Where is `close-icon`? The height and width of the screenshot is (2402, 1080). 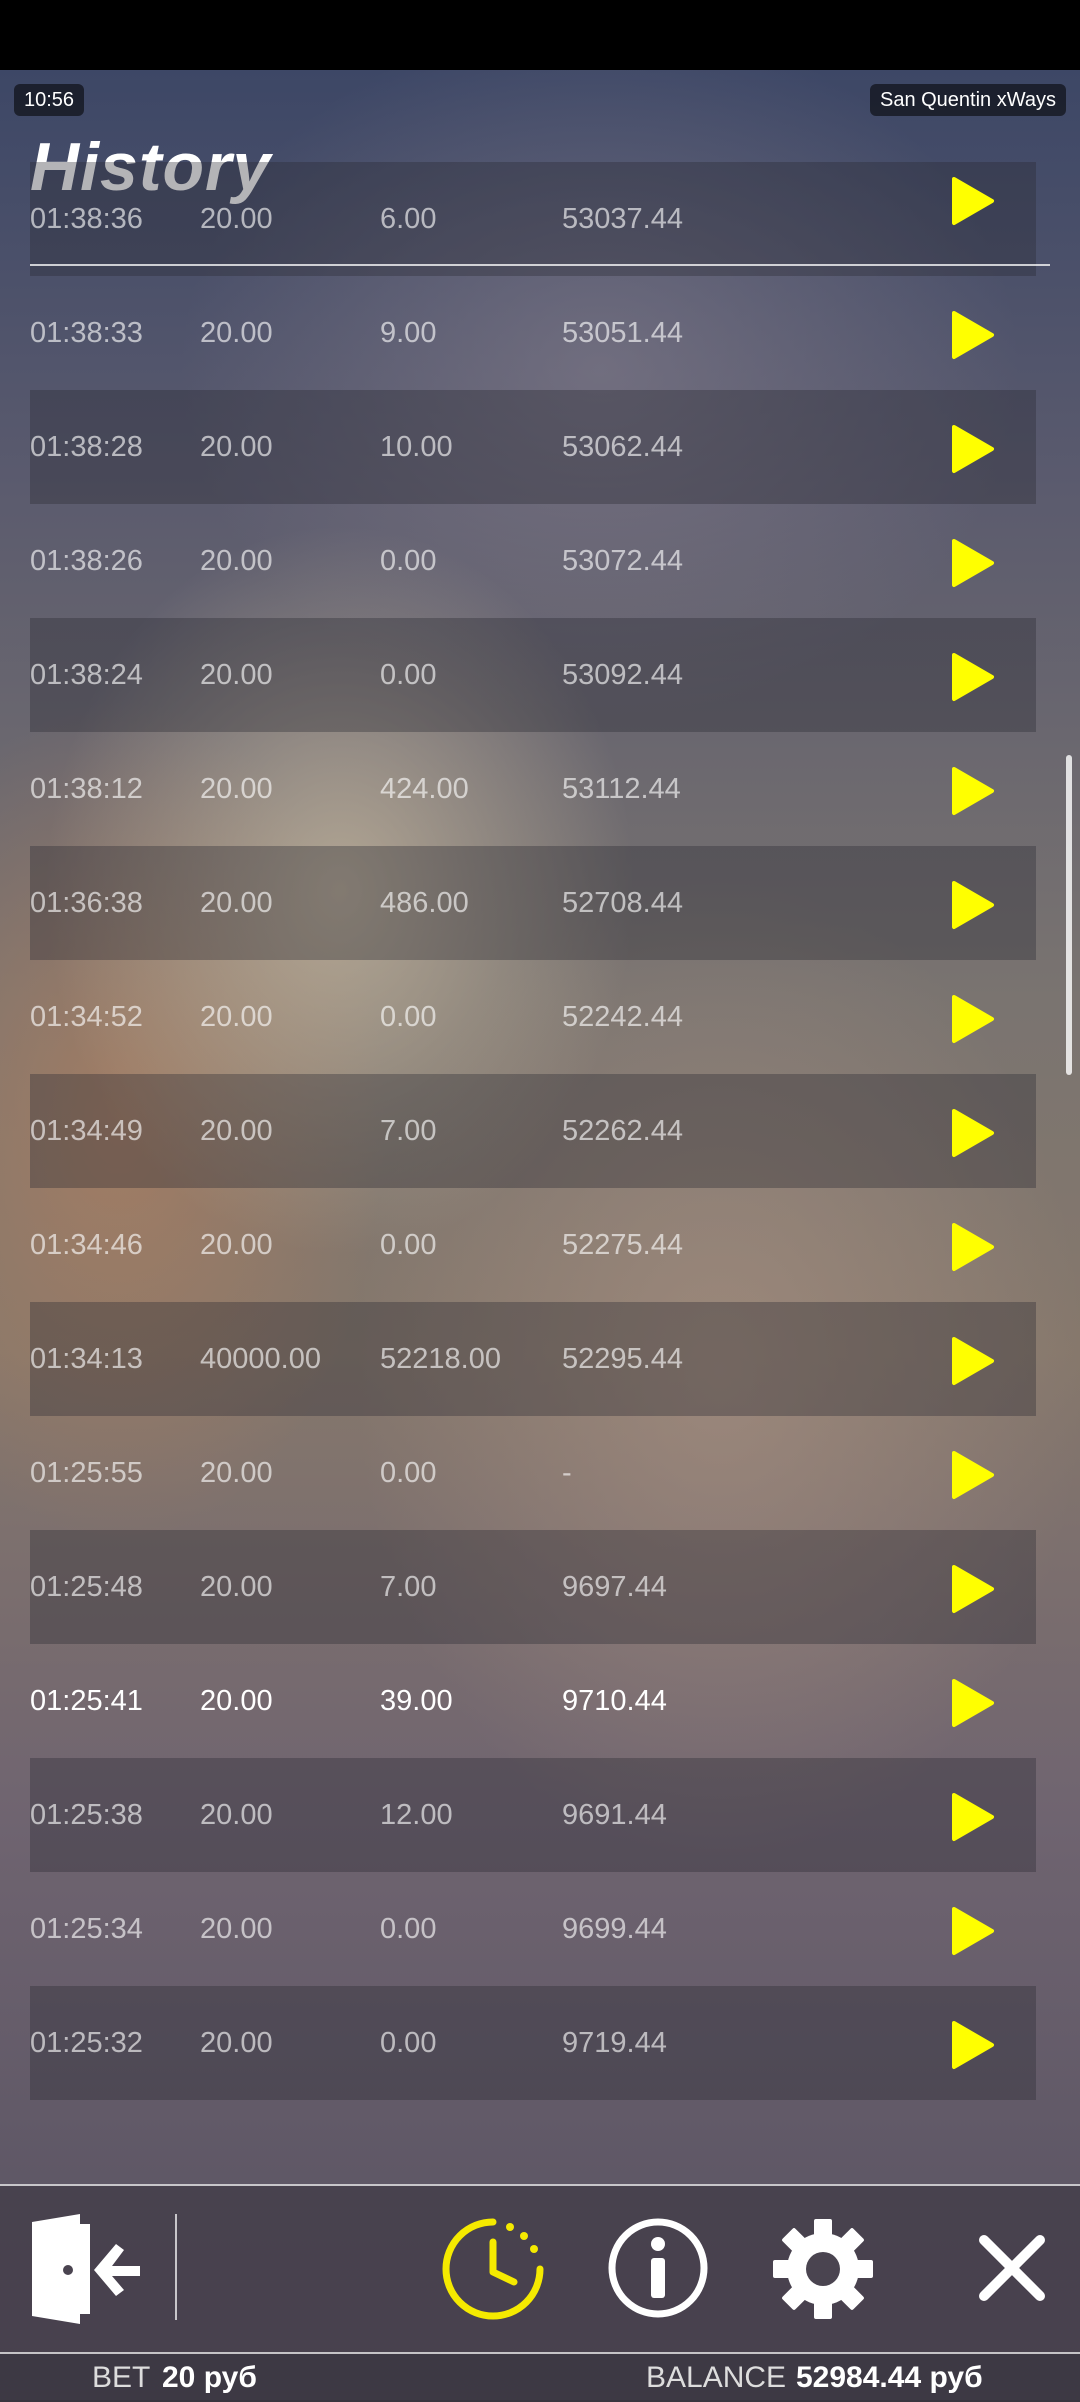 close-icon is located at coordinates (1012, 2268).